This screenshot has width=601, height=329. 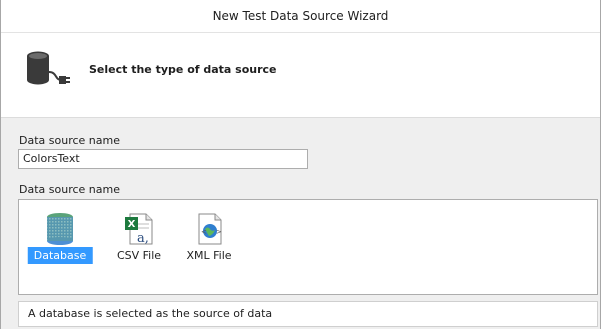 What do you see at coordinates (139, 229) in the screenshot?
I see `csv-file-icon: X a,` at bounding box center [139, 229].